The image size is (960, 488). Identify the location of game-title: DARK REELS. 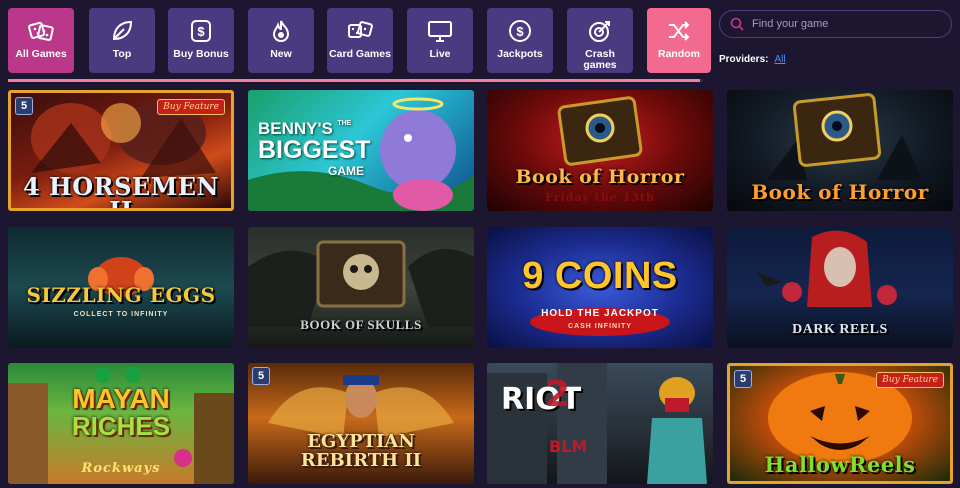
(840, 329).